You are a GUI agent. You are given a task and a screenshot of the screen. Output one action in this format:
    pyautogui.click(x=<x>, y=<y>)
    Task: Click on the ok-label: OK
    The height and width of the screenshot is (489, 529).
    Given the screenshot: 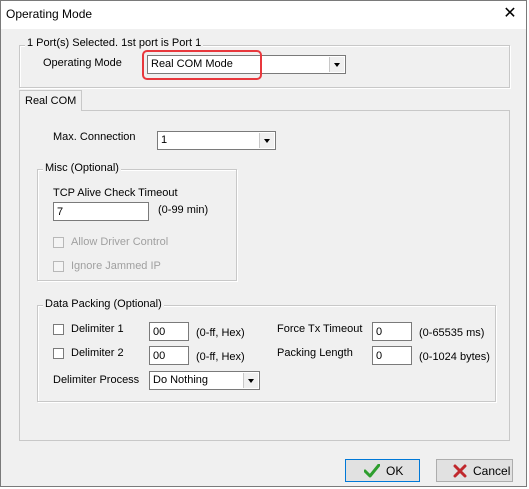 What is the action you would take?
    pyautogui.click(x=395, y=471)
    